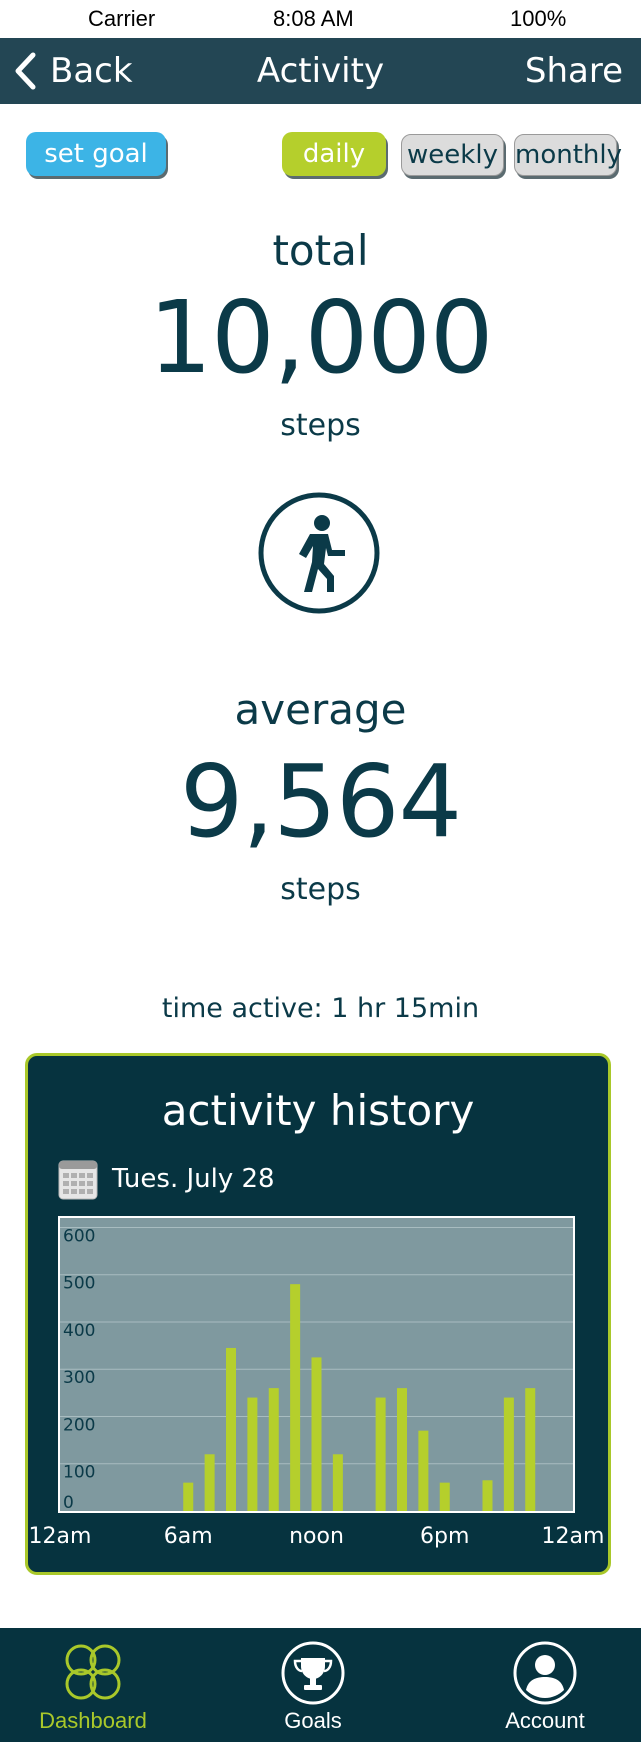  Describe the element at coordinates (320, 425) in the screenshot. I see `total-steps-unit: steps` at that location.